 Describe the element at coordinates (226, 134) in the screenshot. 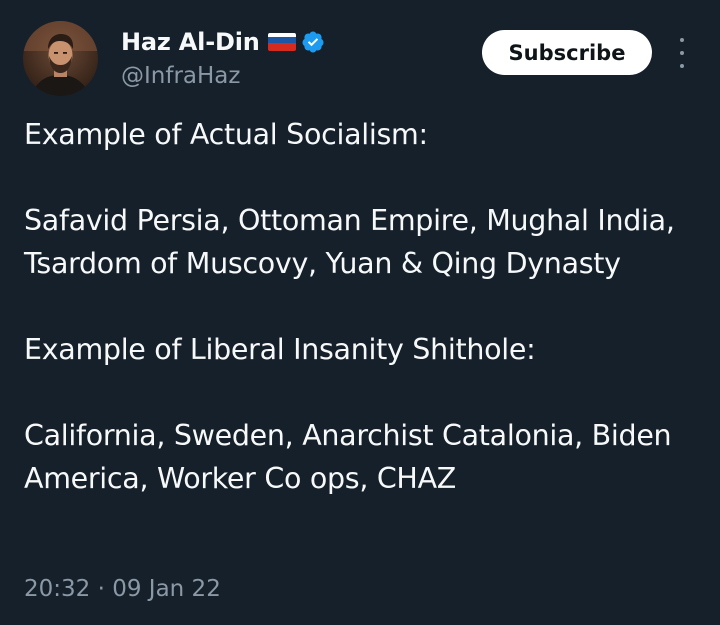

I see `tweet-paragraph: Example of Actual Socialism:` at that location.